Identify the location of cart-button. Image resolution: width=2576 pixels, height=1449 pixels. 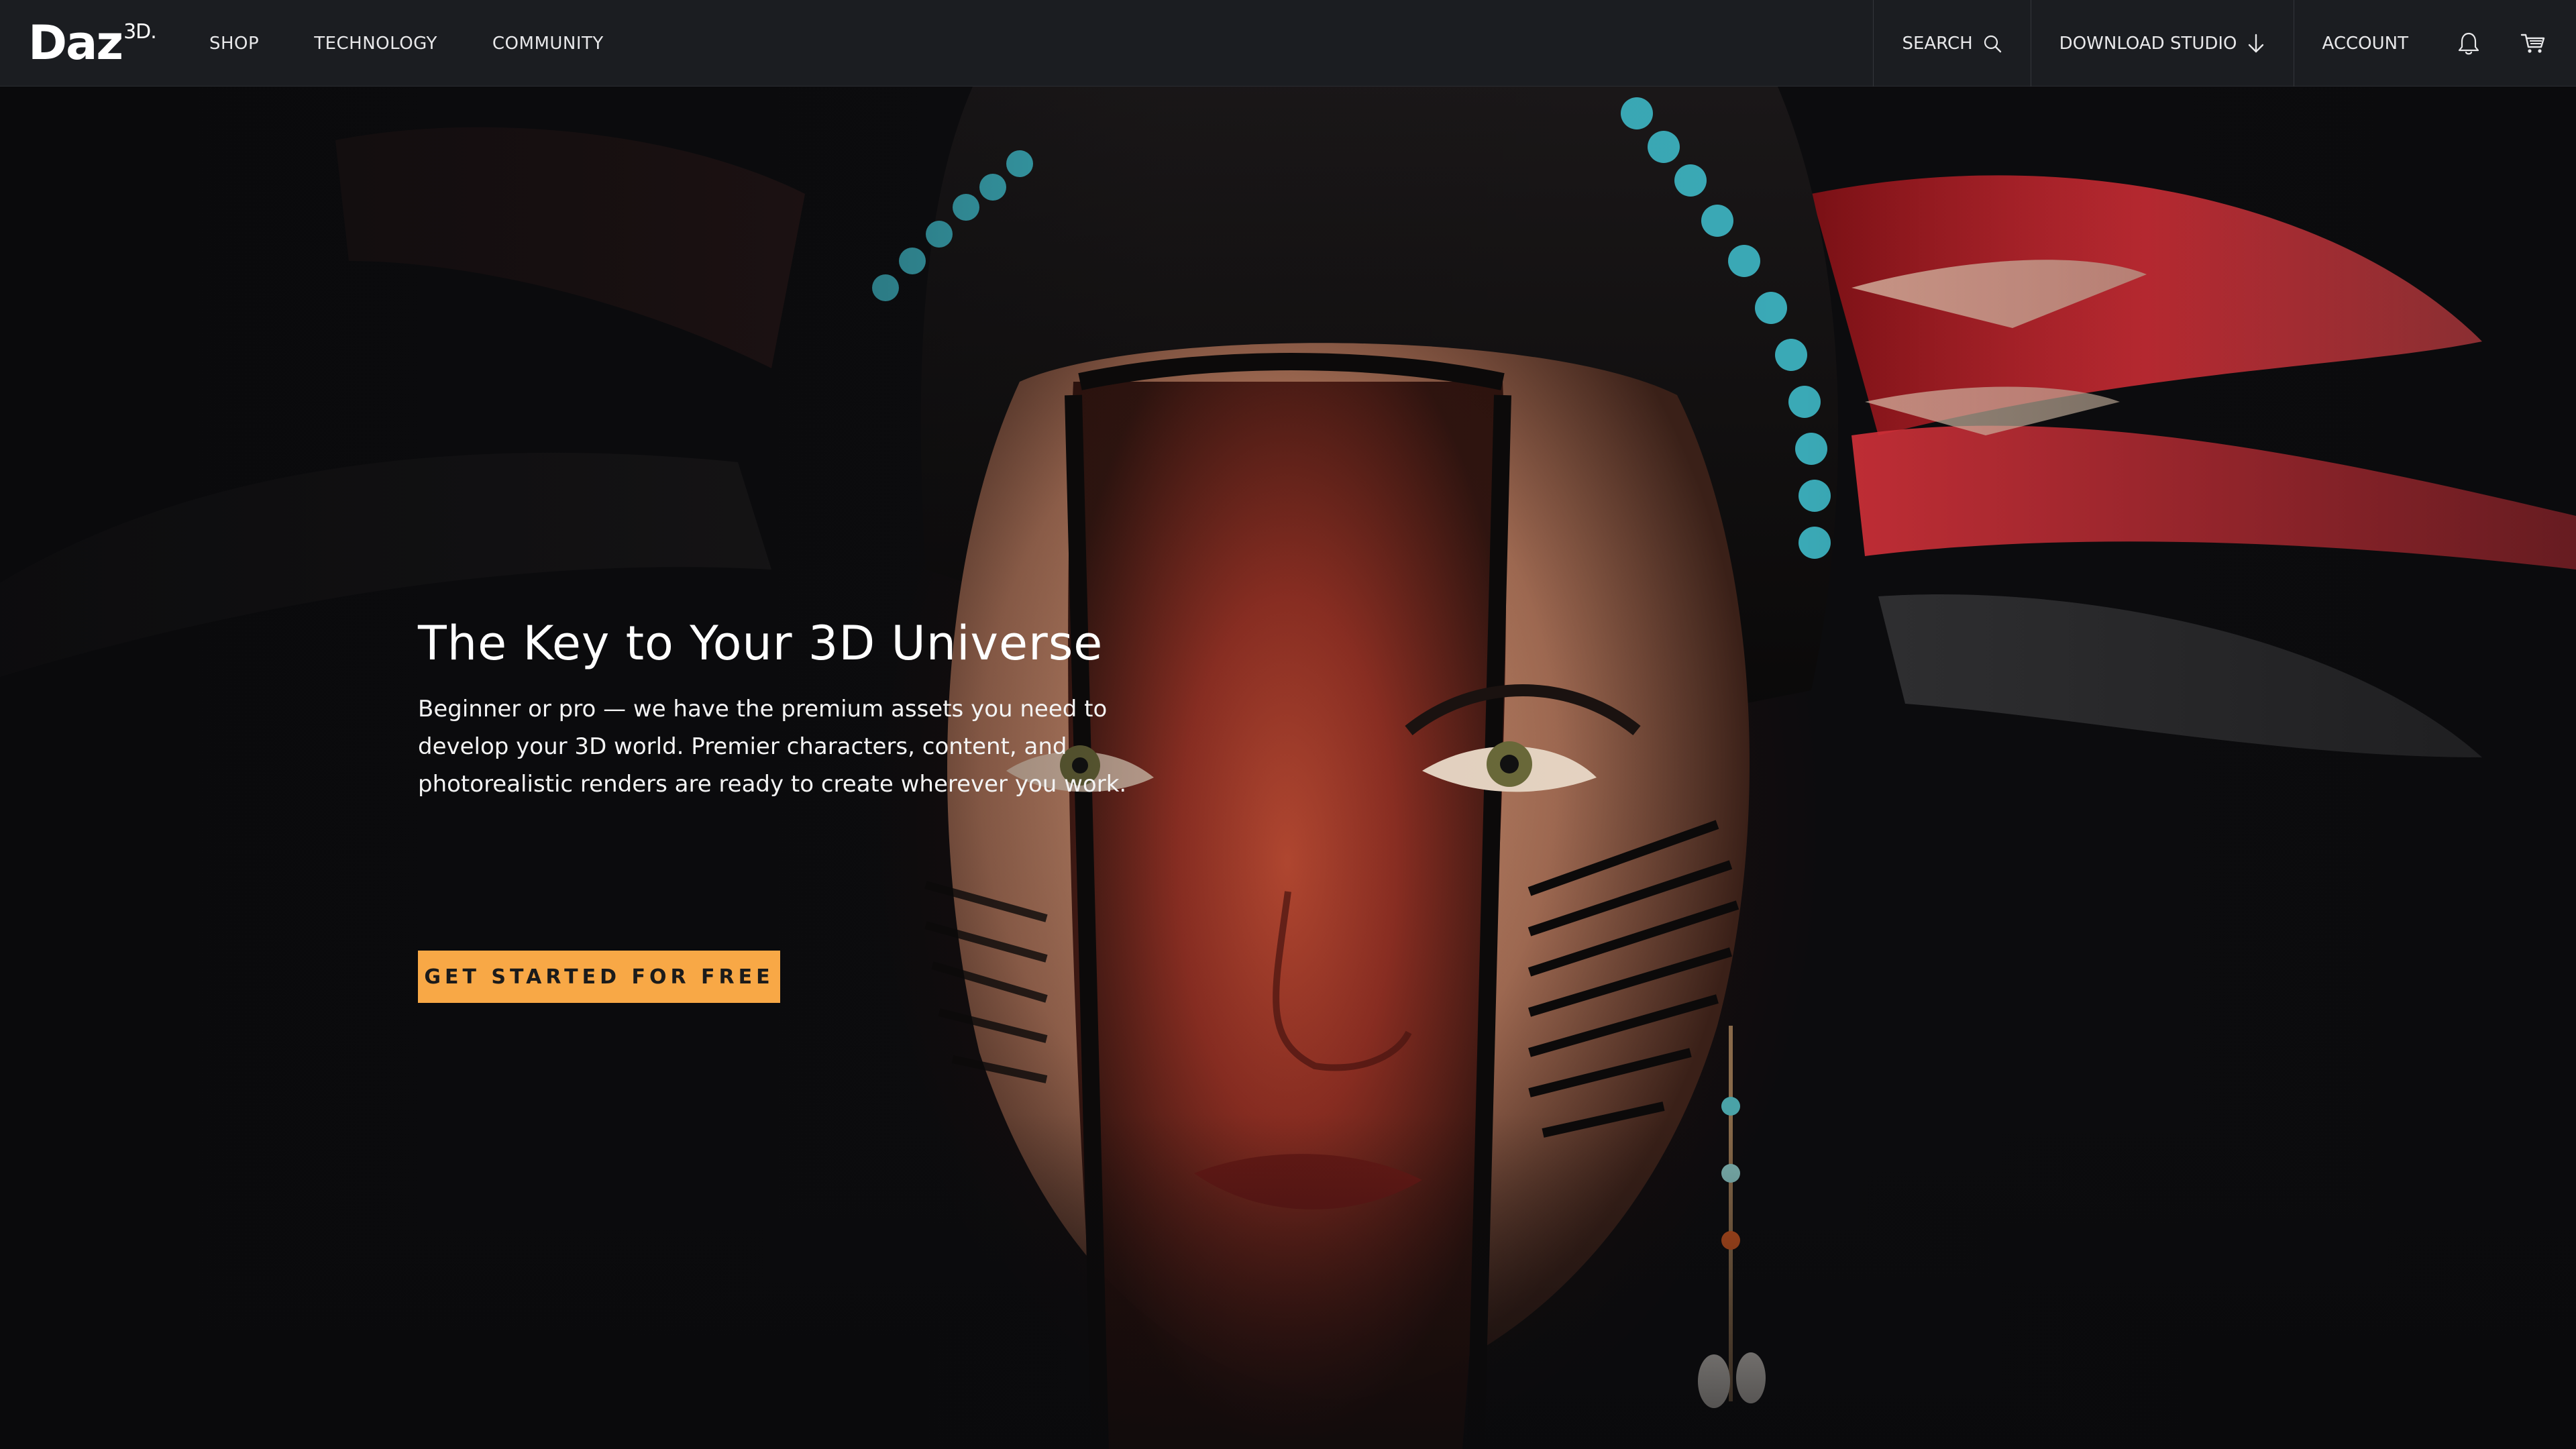
(2533, 43).